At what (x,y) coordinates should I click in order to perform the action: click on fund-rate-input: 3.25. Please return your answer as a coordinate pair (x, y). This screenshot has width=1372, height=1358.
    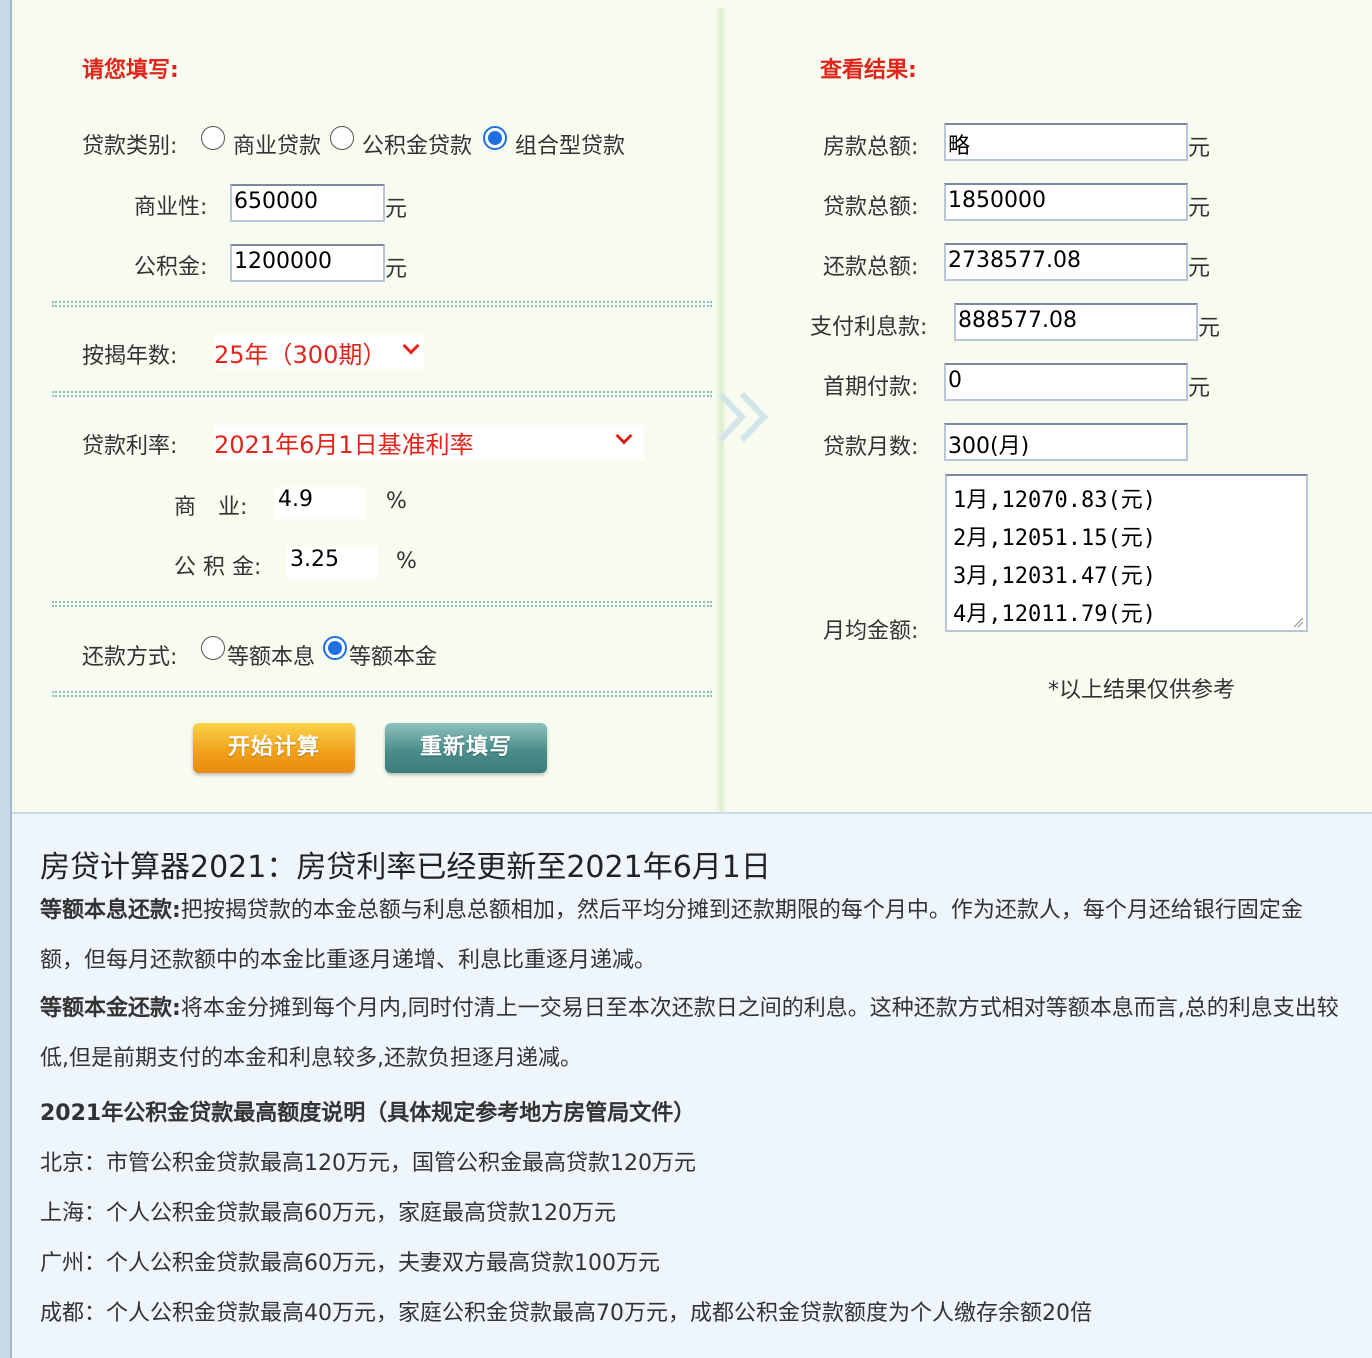
    Looking at the image, I should click on (332, 563).